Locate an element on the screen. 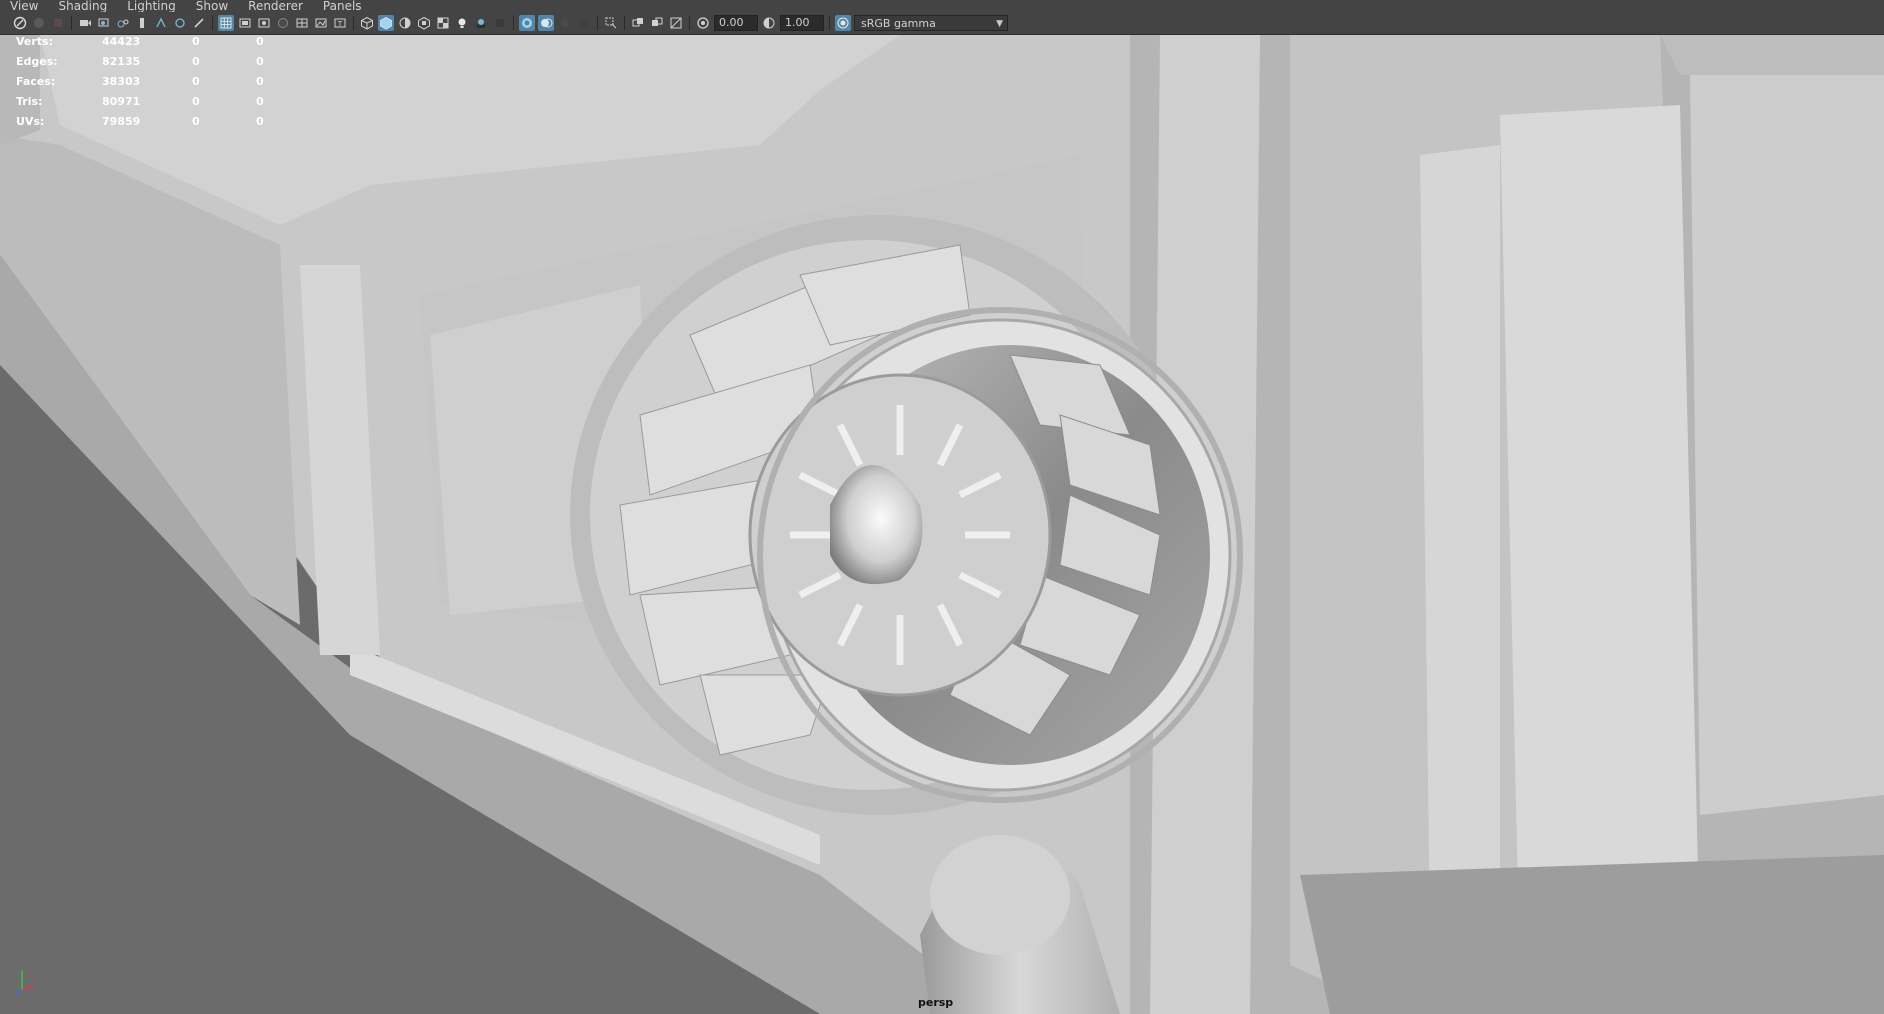 The height and width of the screenshot is (1014, 1884). hud-label: UVs: is located at coordinates (30, 121).